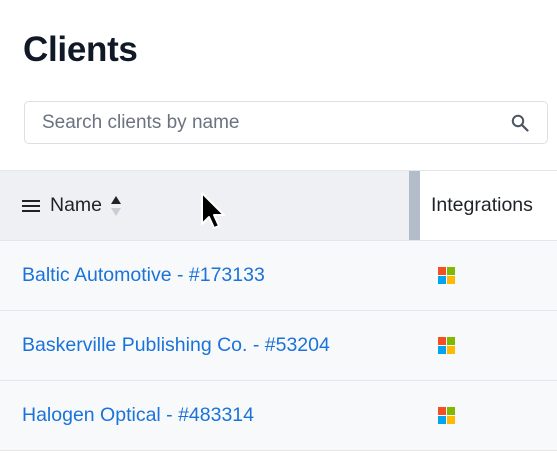 This screenshot has width=557, height=453. Describe the element at coordinates (138, 415) in the screenshot. I see `client-link: Halogen Optical - #483314` at that location.